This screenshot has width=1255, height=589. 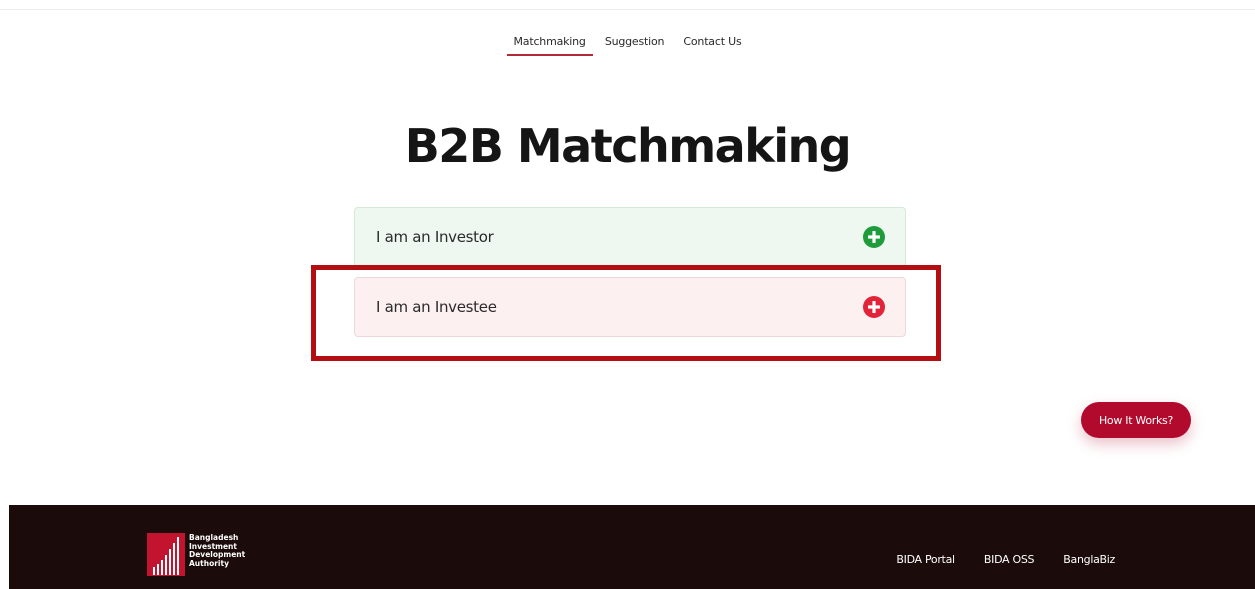 I want to click on footer-link-banglabiz: BanglaBiz, so click(x=1089, y=559).